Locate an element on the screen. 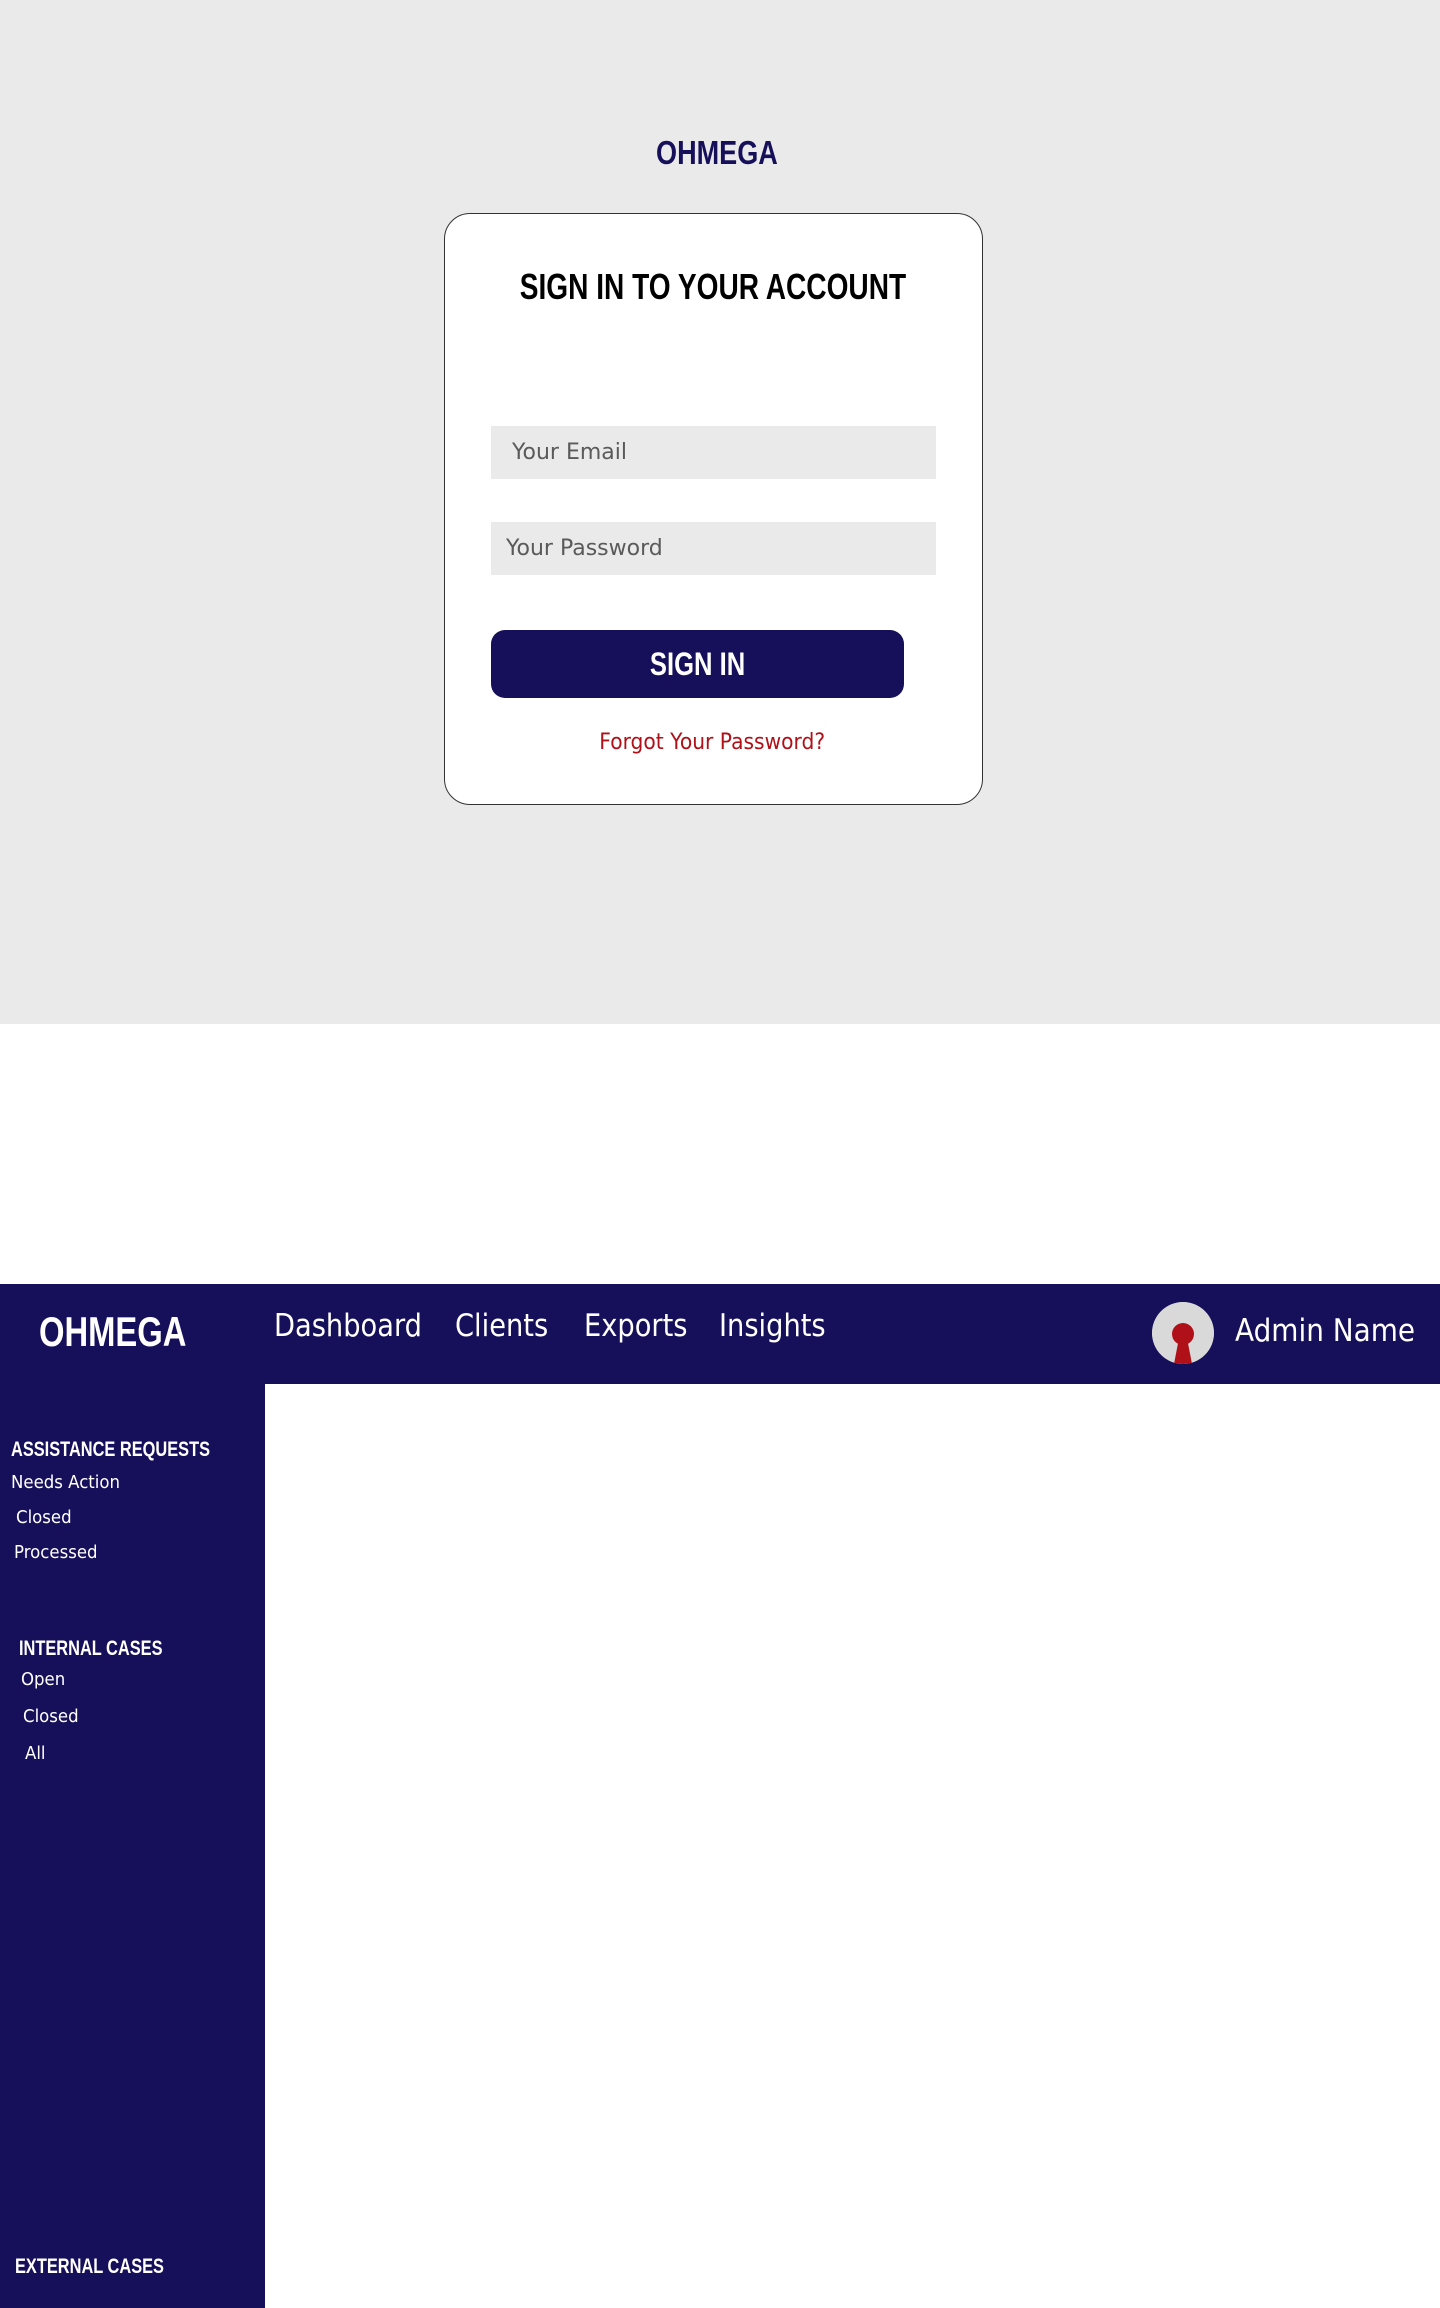 This screenshot has height=2308, width=1440. sidebar-heading-internal-cases: INTERNAL CASES is located at coordinates (91, 1648).